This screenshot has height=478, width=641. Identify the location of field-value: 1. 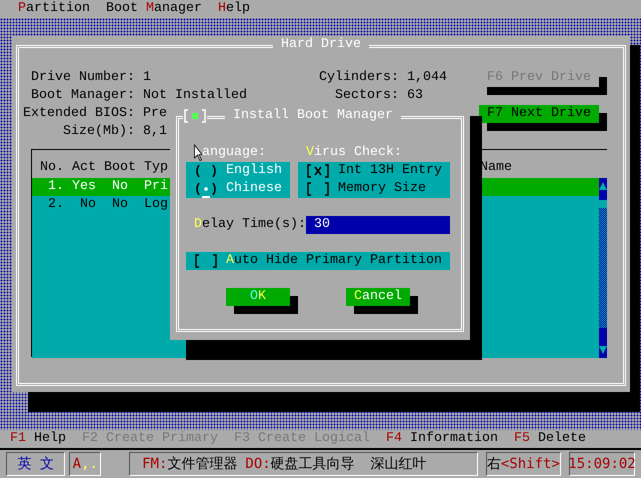
(147, 78).